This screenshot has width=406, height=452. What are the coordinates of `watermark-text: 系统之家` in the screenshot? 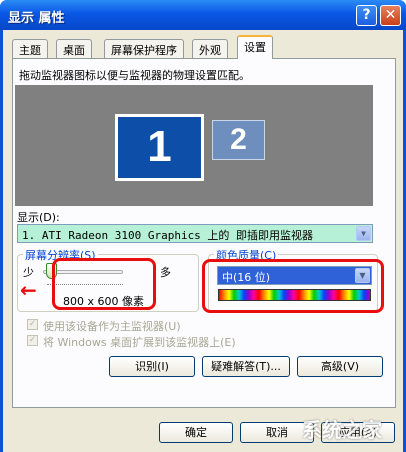 It's located at (342, 430).